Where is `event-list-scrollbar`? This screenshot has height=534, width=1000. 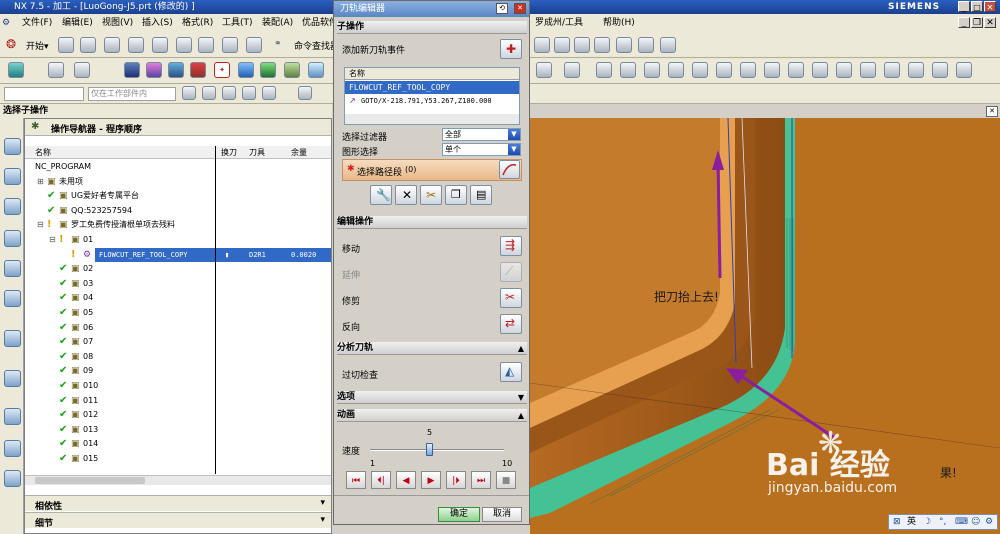
event-list-scrollbar is located at coordinates (432, 119).